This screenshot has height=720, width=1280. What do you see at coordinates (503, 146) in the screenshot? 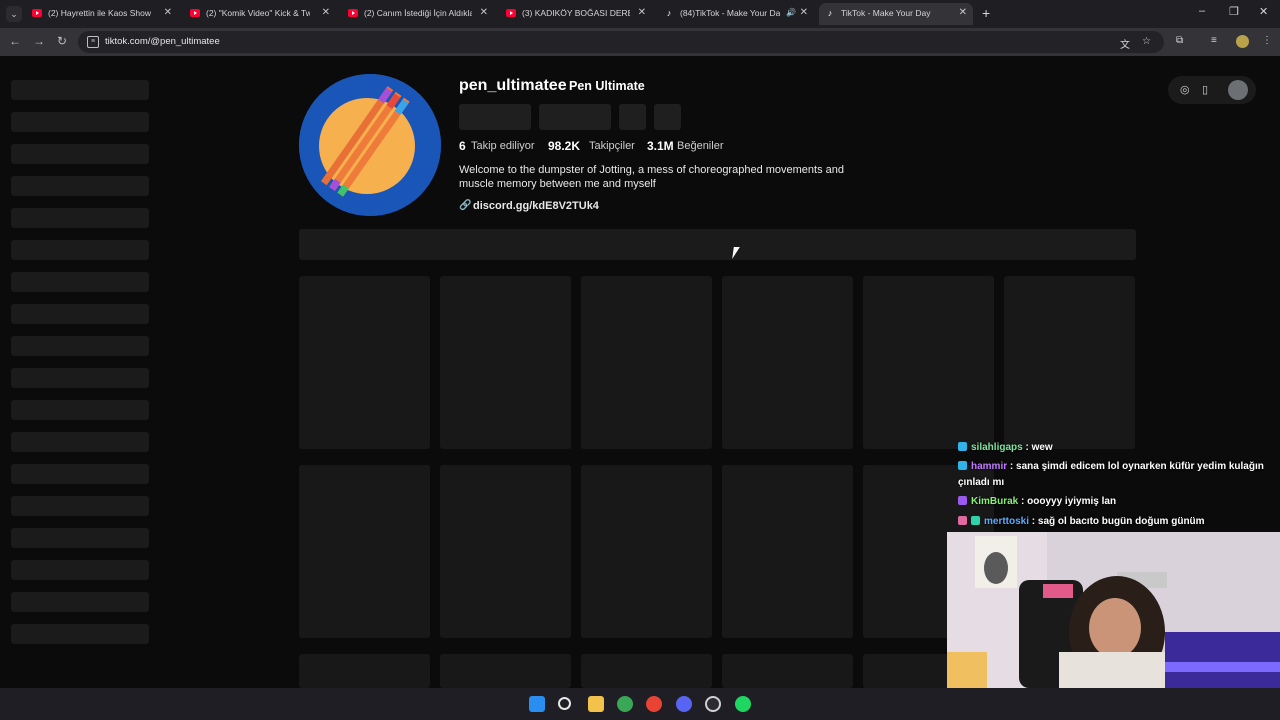
I see `following-label: Takip ediliyor` at bounding box center [503, 146].